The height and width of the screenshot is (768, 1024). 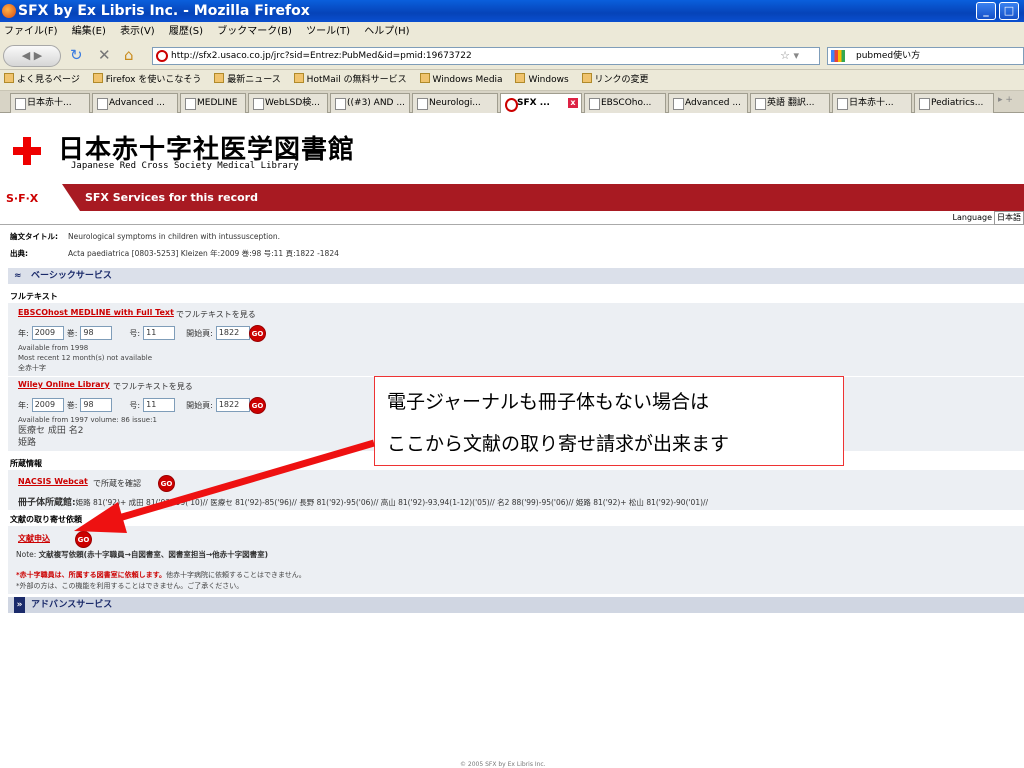 What do you see at coordinates (42, 79) in the screenshot?
I see `bookmark-item: よく見るページ` at bounding box center [42, 79].